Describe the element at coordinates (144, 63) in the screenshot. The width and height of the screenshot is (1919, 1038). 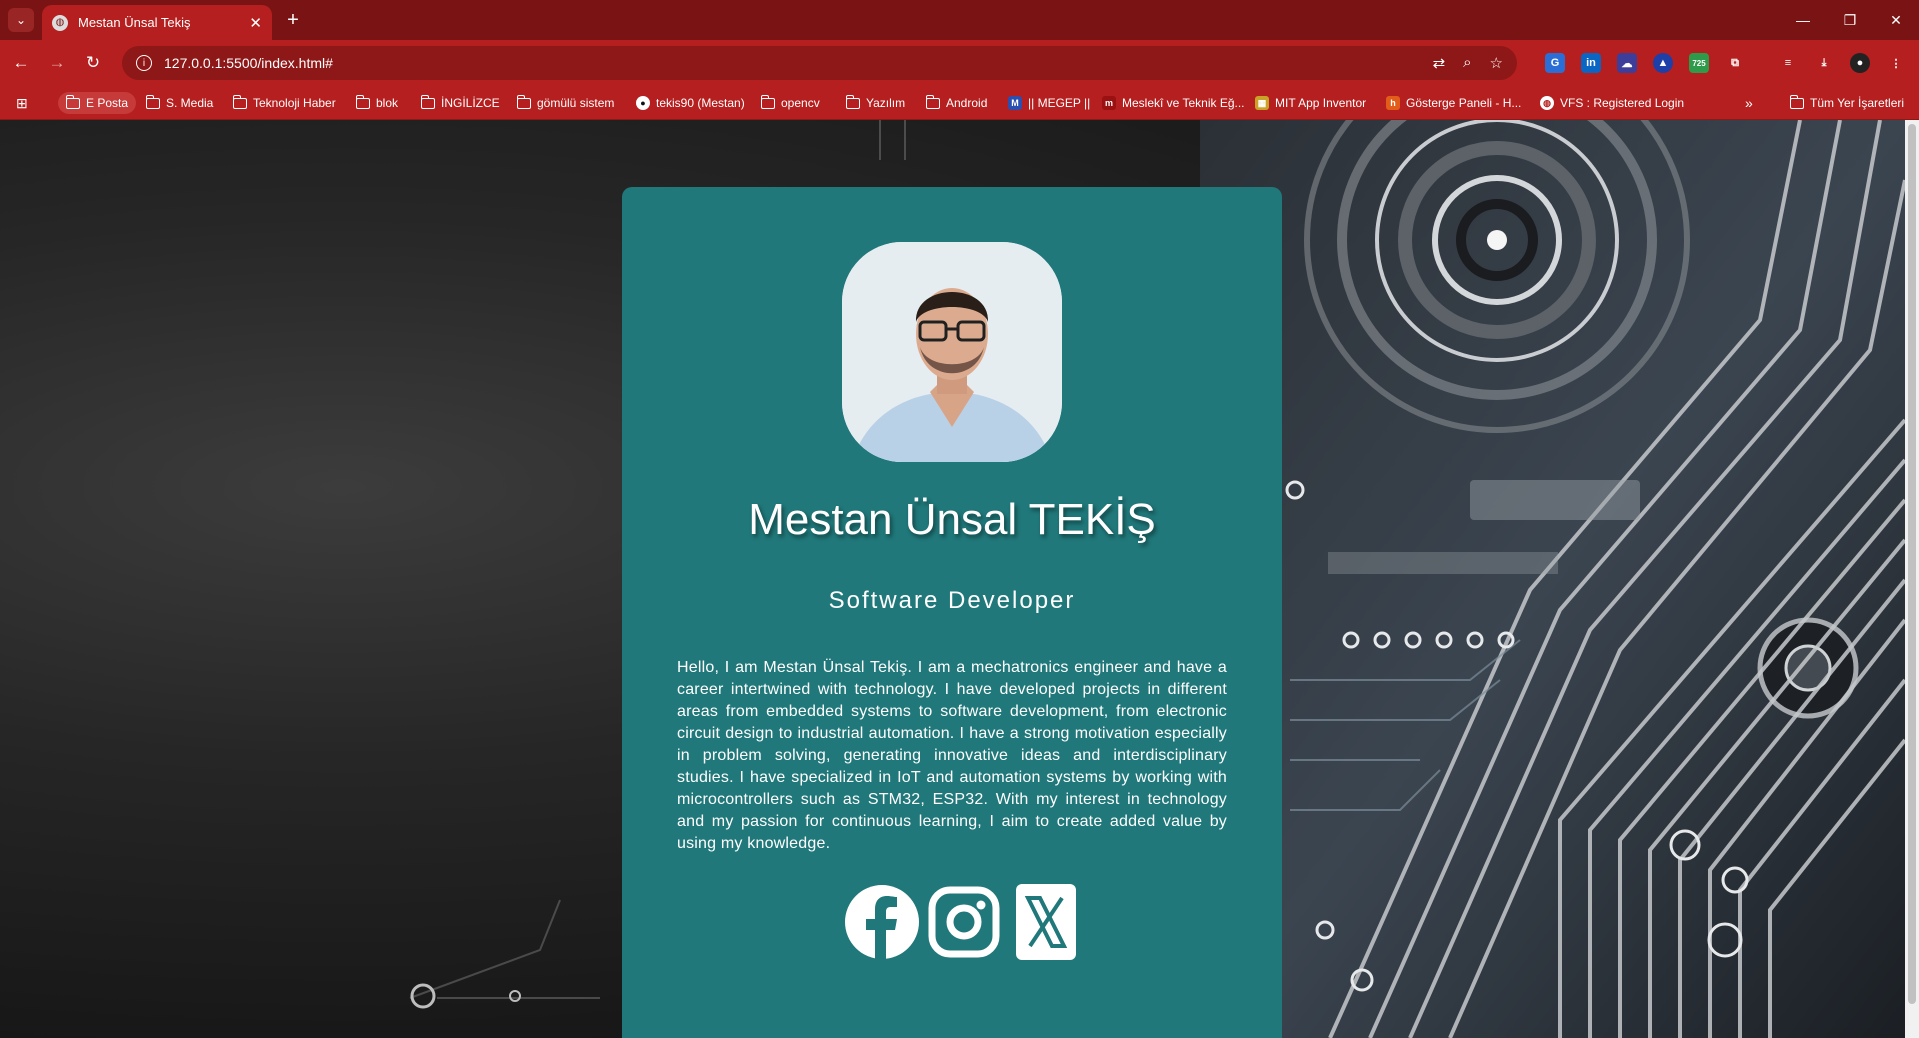
I see `site-info-icon: i` at that location.